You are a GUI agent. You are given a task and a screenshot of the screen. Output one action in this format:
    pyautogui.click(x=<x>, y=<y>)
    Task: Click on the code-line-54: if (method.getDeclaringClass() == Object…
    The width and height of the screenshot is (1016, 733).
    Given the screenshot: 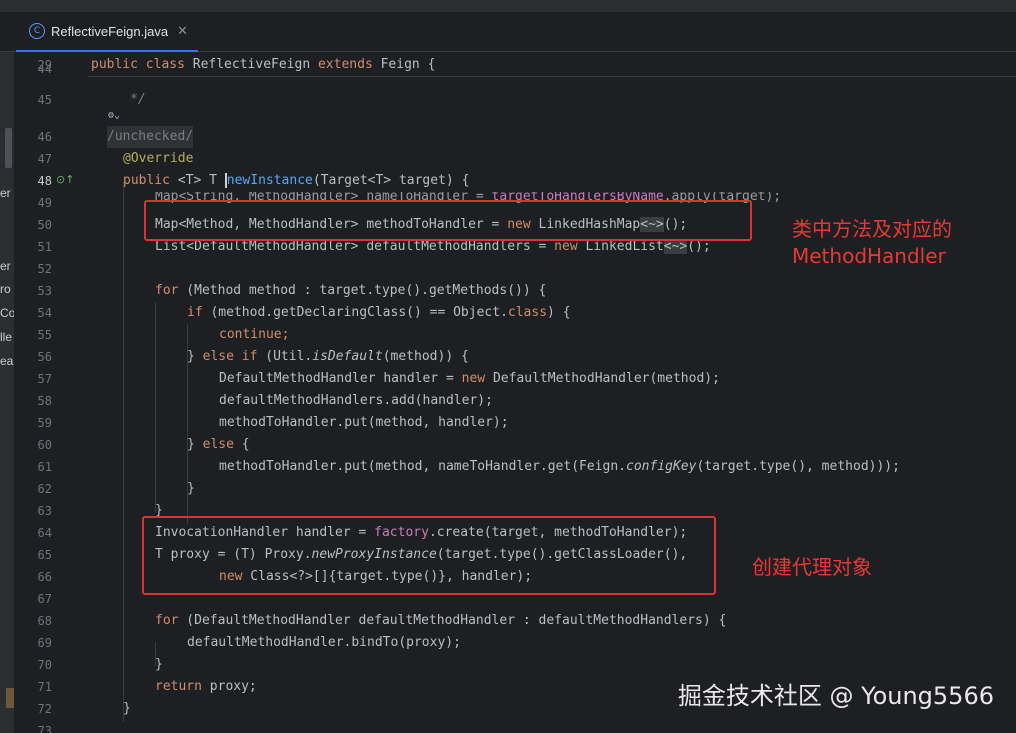 What is the action you would take?
    pyautogui.click(x=379, y=312)
    